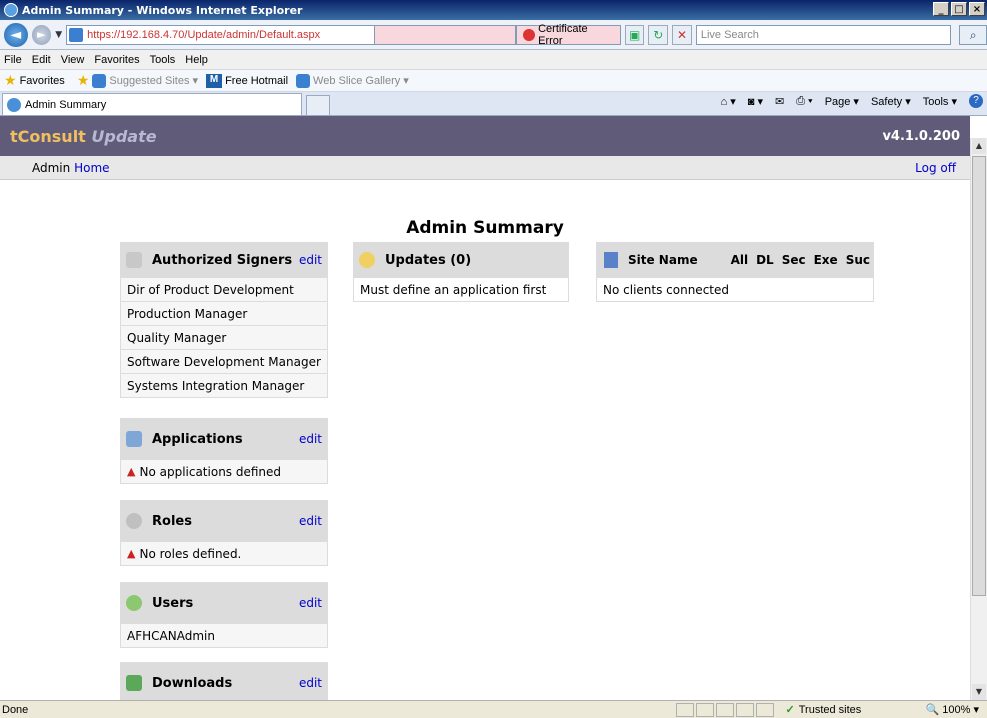  I want to click on new-tab-button, so click(318, 105).